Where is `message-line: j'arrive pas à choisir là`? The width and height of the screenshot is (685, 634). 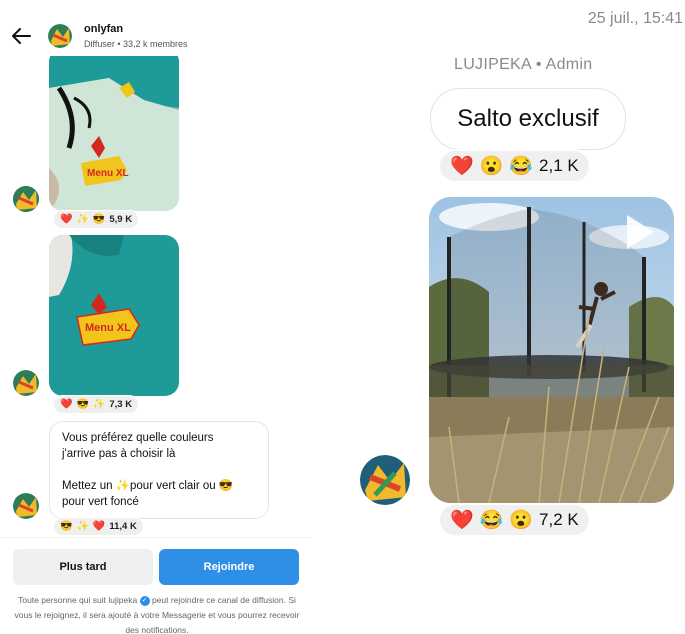
message-line: j'arrive pas à choisir là is located at coordinates (119, 454).